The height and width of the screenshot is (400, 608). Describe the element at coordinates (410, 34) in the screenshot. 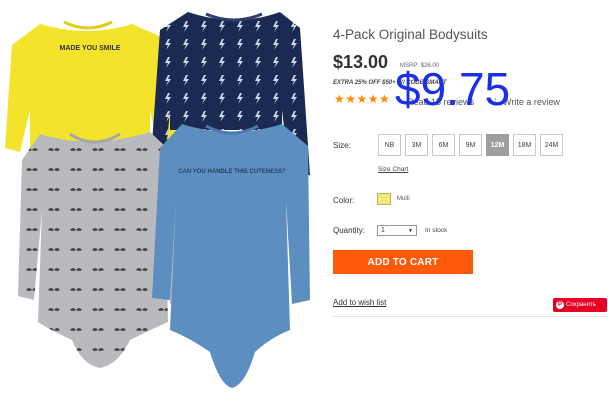

I see `product-title: 4-Pack Original Bodysuits` at that location.